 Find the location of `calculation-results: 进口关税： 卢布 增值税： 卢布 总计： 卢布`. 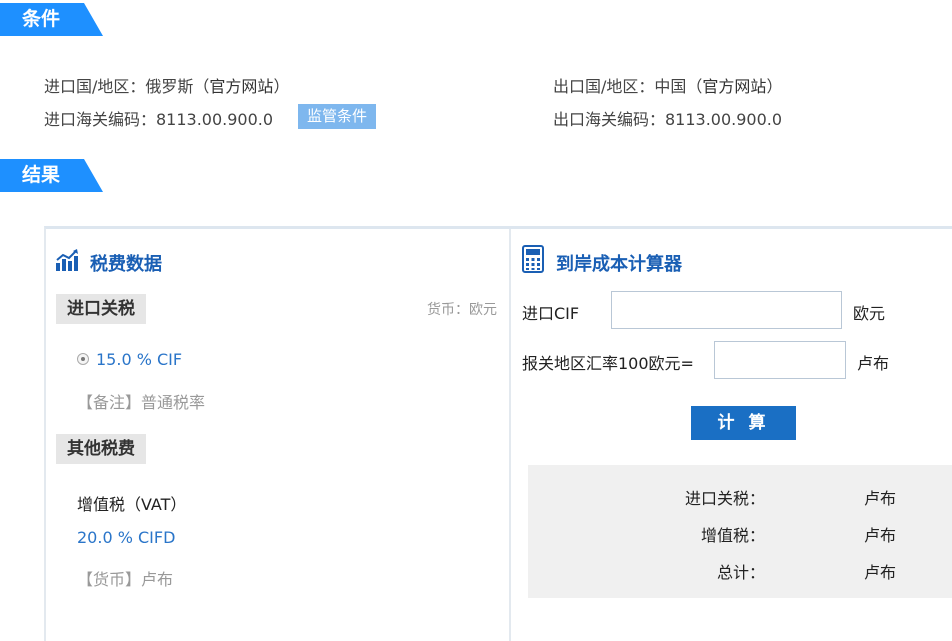

calculation-results: 进口关税： 卢布 增值税： 卢布 总计： 卢布 is located at coordinates (740, 531).